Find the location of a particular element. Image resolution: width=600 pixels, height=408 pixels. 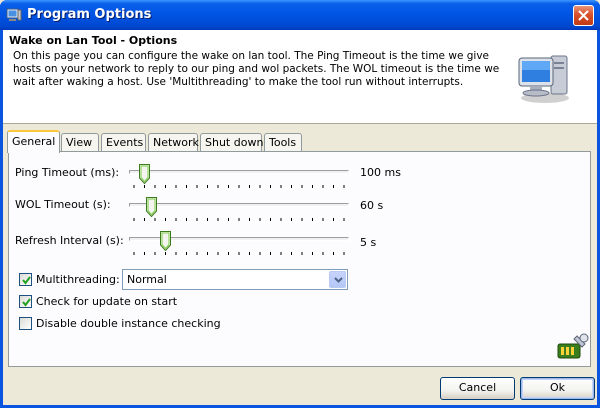

multithreading-priority-select: Normal is located at coordinates (235, 279).